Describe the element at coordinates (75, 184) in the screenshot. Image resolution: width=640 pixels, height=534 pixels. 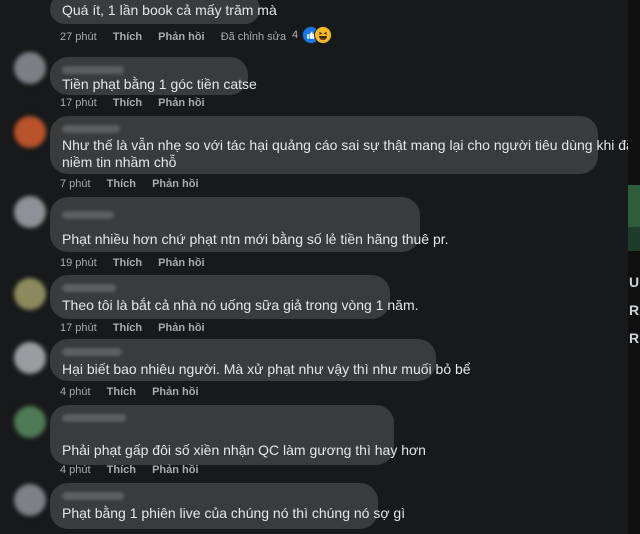
I see `comment-time: 7 phút` at that location.